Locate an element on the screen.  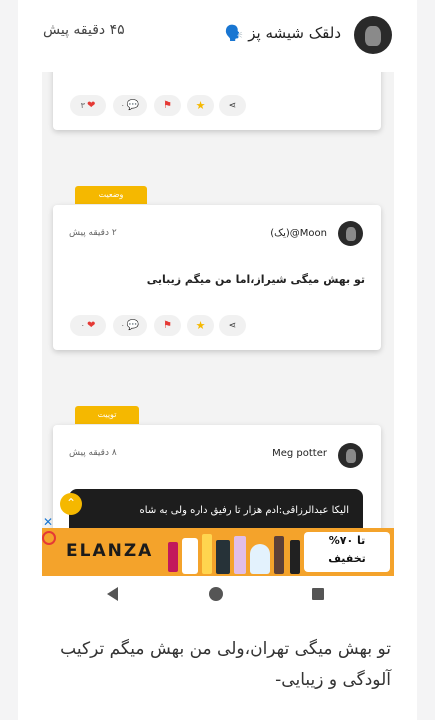
ad-banner: ELANZA تا ۷۰% تخفیف is located at coordinates (218, 552).